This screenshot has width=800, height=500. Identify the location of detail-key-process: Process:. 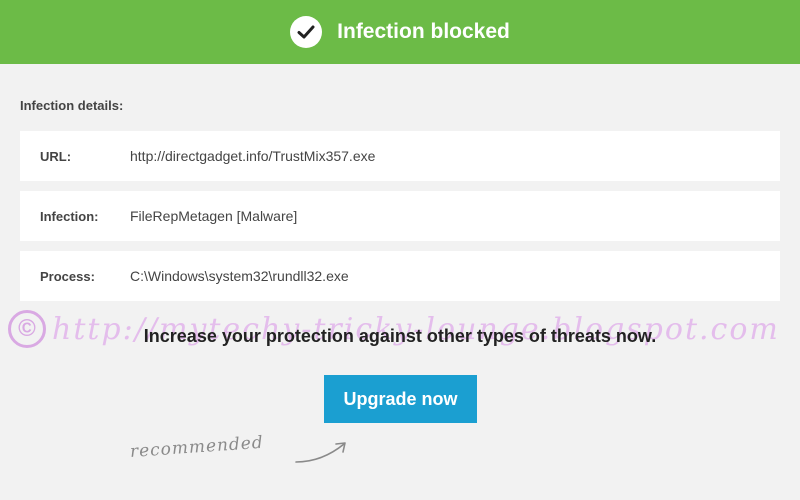
(67, 276).